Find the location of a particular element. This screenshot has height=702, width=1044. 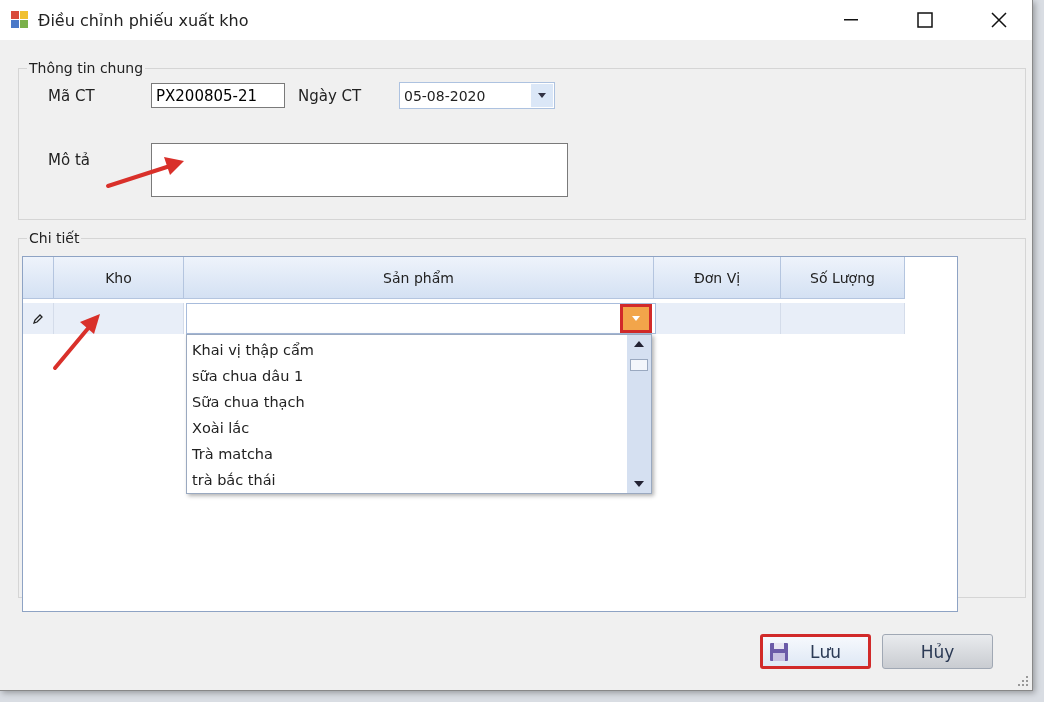

field-label: Mã CT is located at coordinates (71, 95).